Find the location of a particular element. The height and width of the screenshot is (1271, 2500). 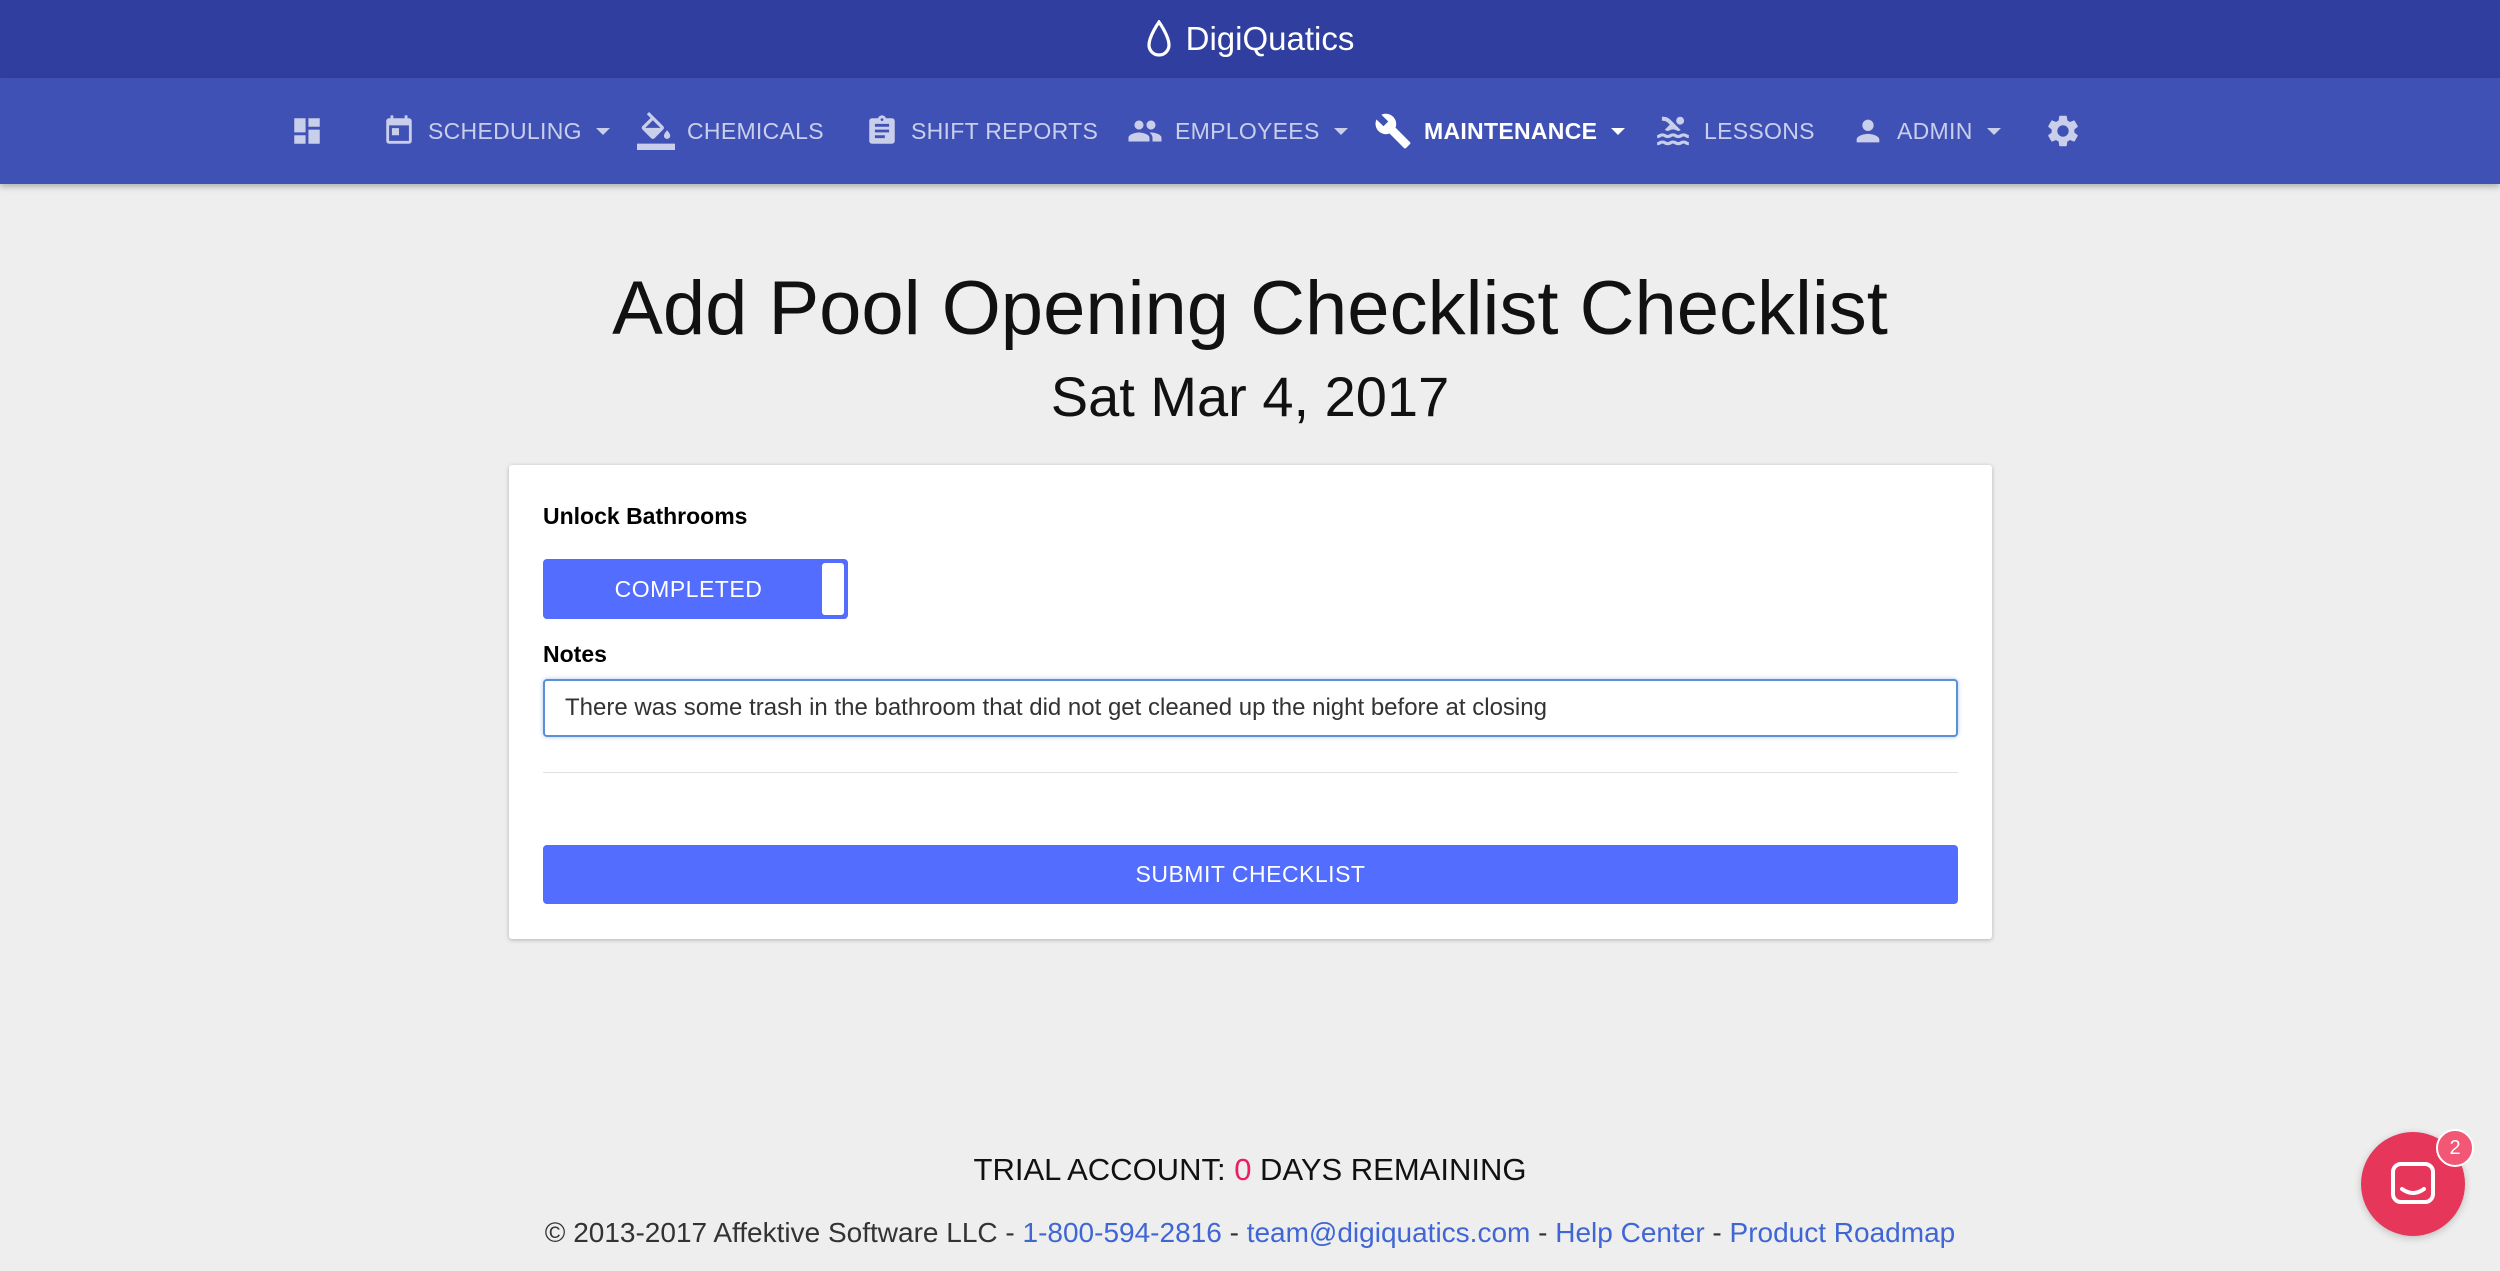

nav-dashboard is located at coordinates (307, 131).